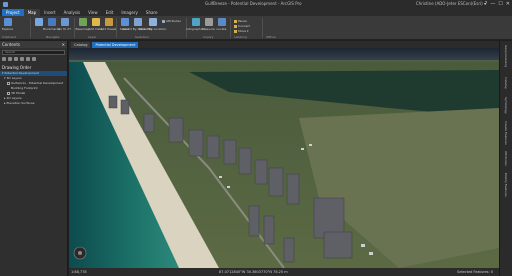 The image size is (512, 276). What do you see at coordinates (506, 83) in the screenshot?
I see `panel-tab-catalog: Catalog` at bounding box center [506, 83].